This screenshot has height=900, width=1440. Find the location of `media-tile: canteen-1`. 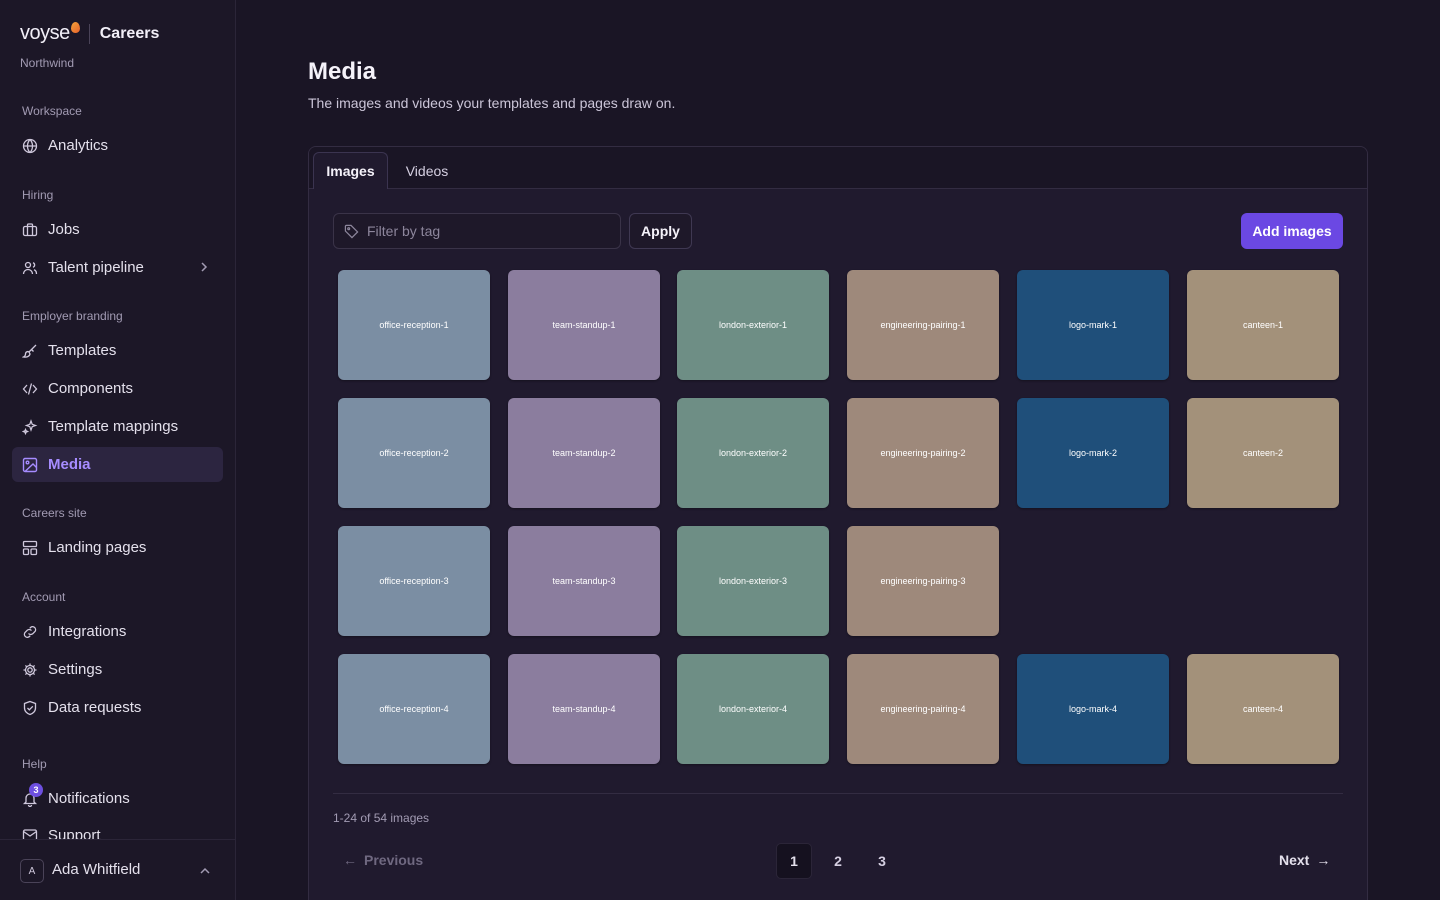

media-tile: canteen-1 is located at coordinates (1263, 325).